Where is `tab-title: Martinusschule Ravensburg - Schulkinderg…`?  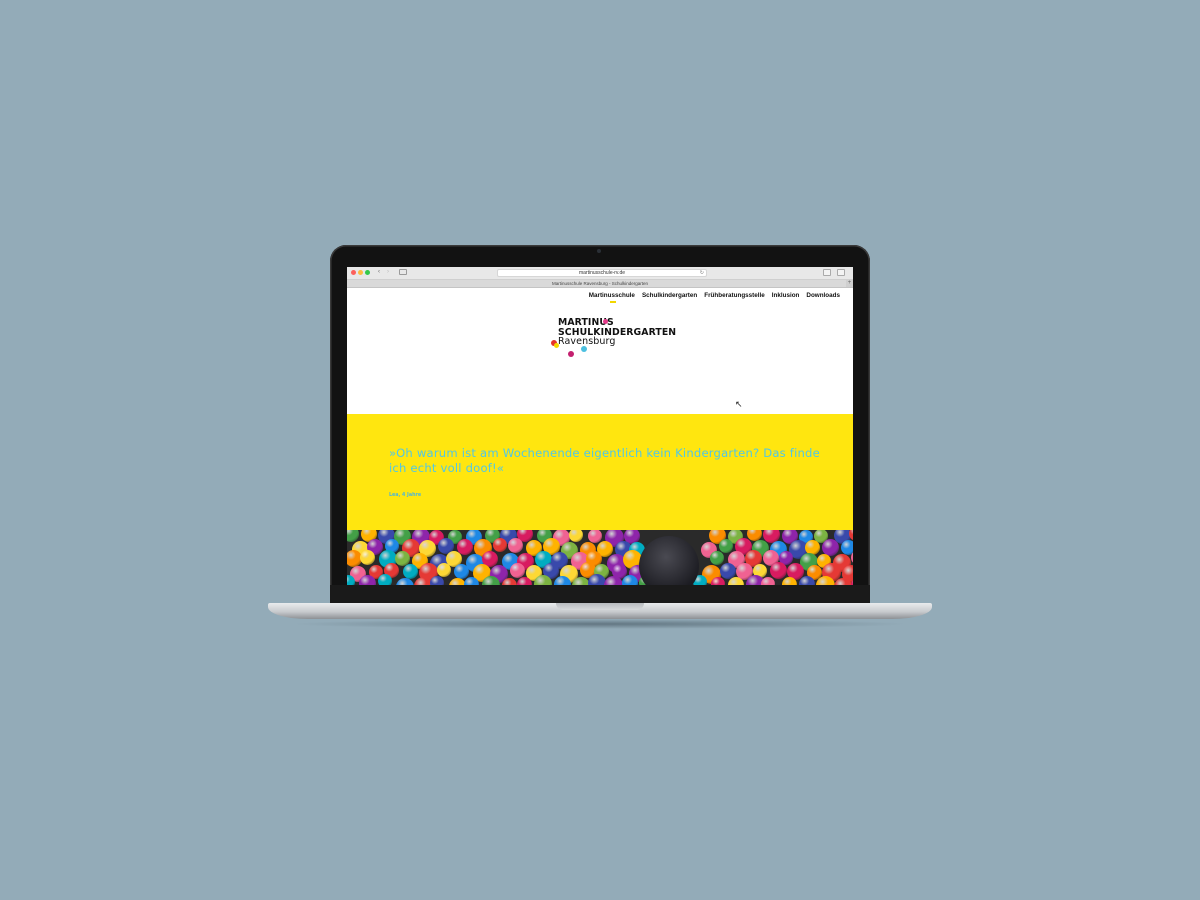 tab-title: Martinusschule Ravensburg - Schulkinderg… is located at coordinates (600, 283).